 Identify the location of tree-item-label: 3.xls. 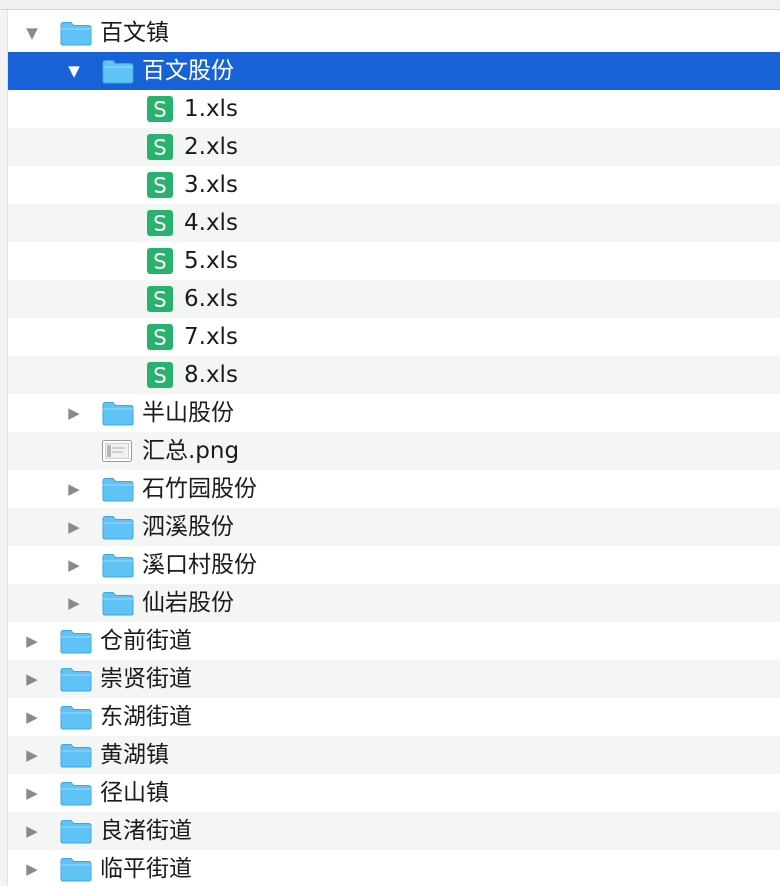
(211, 185).